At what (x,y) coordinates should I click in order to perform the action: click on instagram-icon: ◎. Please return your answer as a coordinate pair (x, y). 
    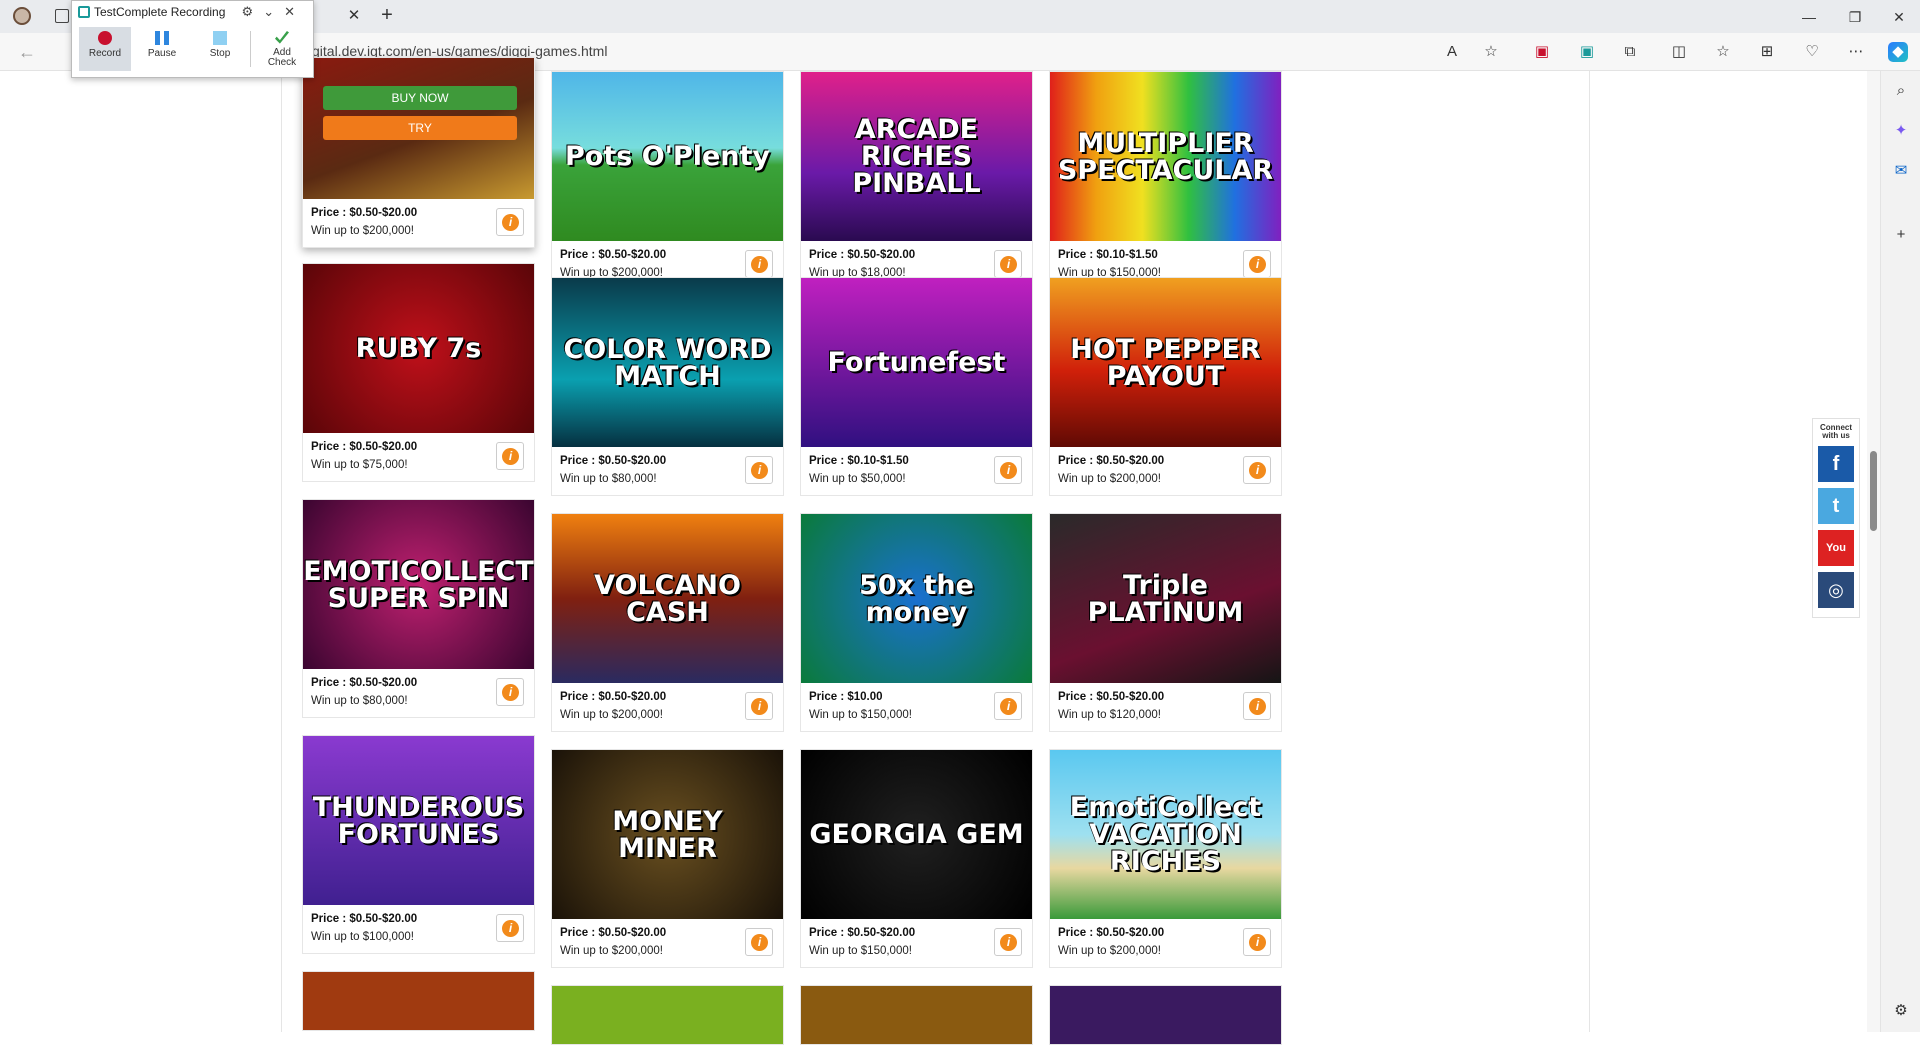
    Looking at the image, I should click on (1836, 590).